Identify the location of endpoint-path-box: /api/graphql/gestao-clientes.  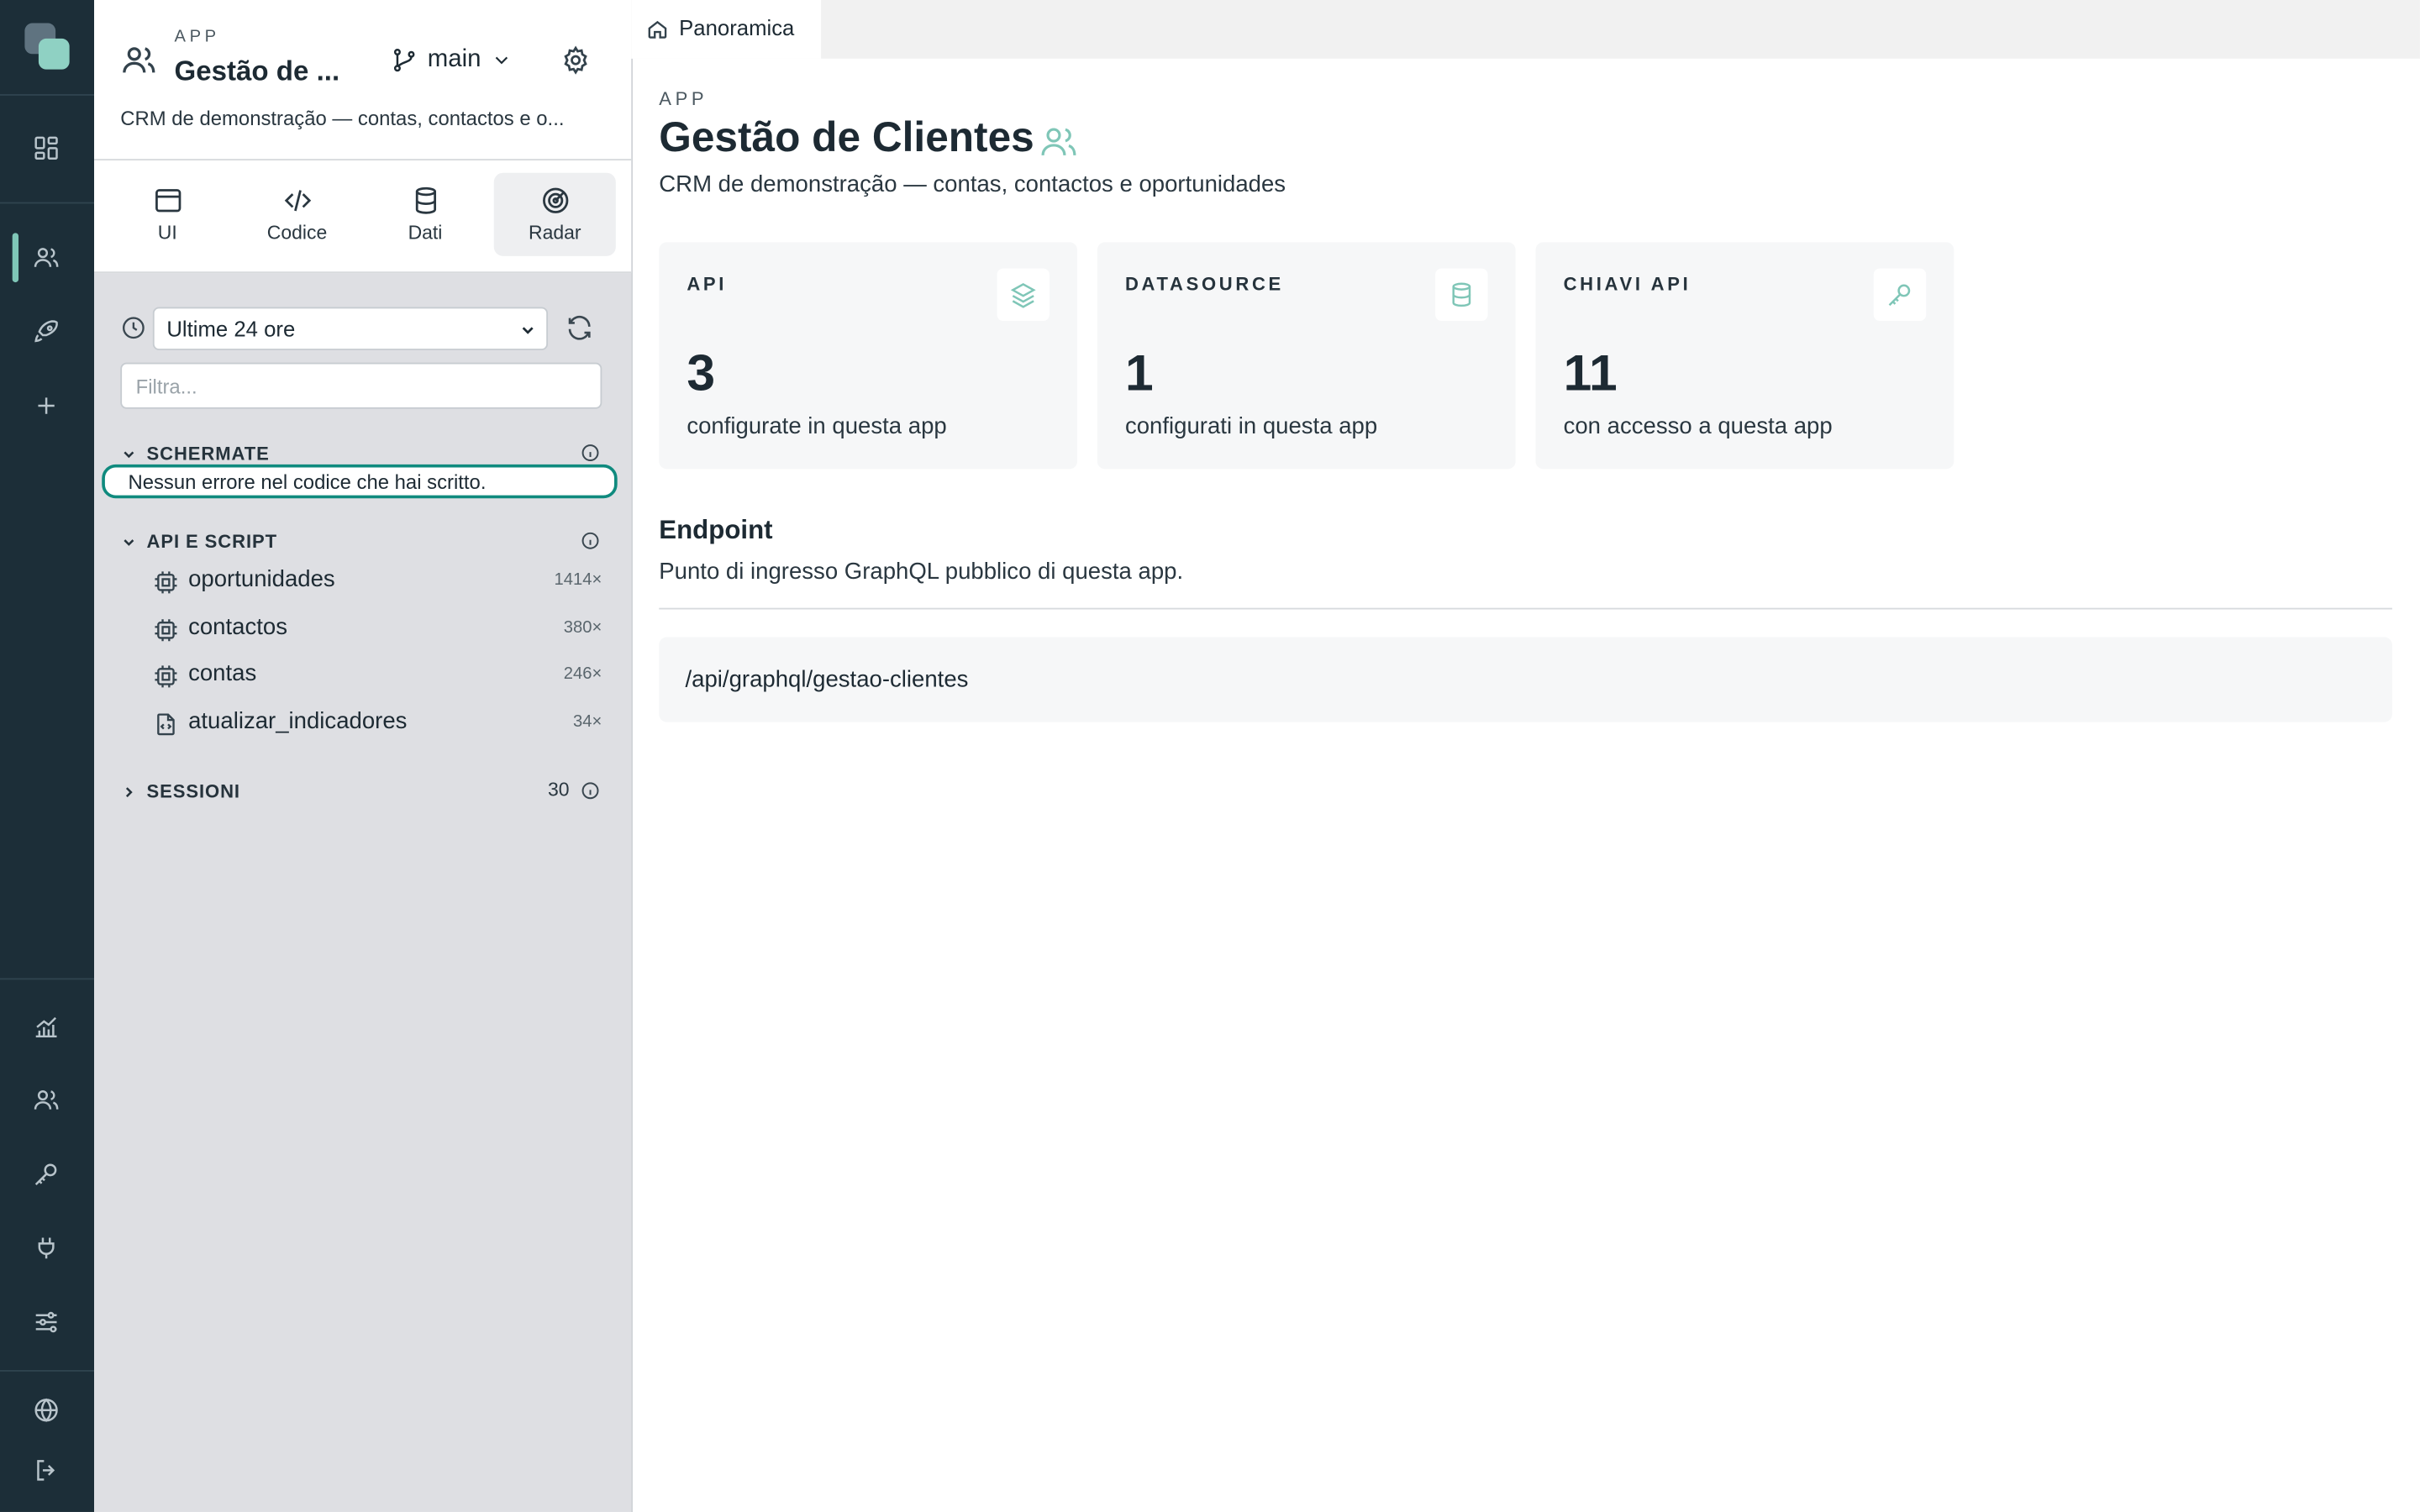
(1526, 679).